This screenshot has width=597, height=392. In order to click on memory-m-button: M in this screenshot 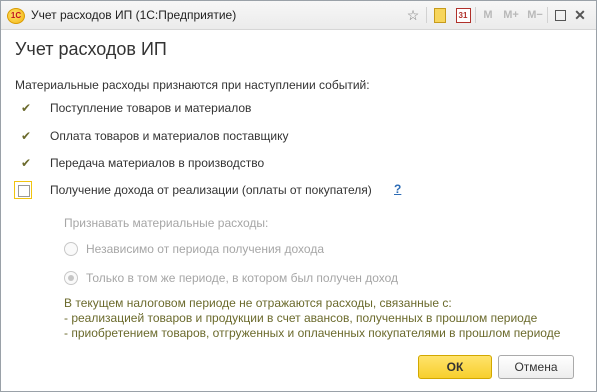, I will do `click(488, 15)`.